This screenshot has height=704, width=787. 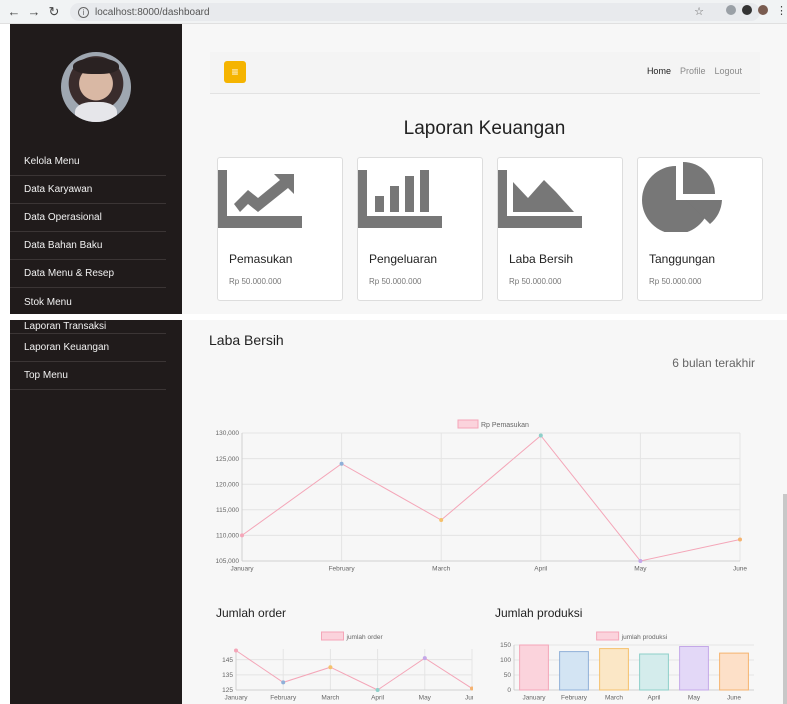 I want to click on nav-home-link: Home, so click(x=659, y=71).